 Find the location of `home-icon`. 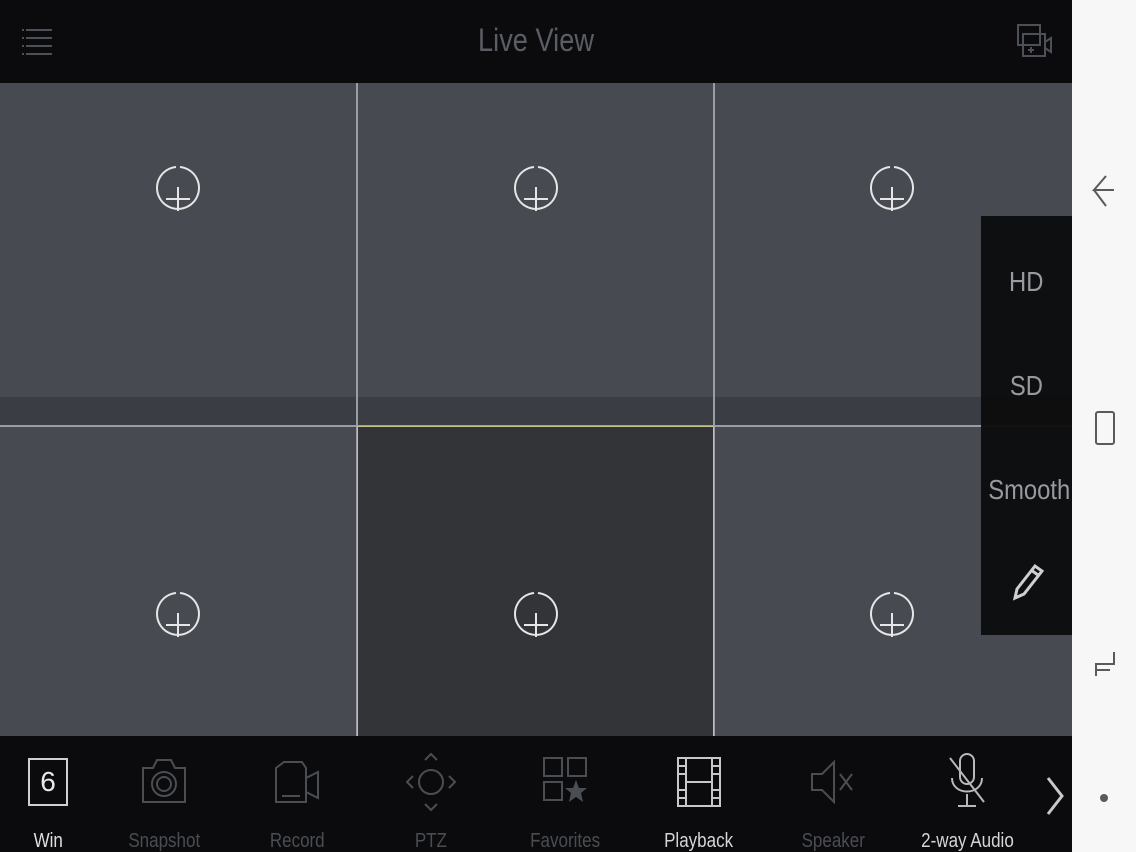

home-icon is located at coordinates (1104, 428).